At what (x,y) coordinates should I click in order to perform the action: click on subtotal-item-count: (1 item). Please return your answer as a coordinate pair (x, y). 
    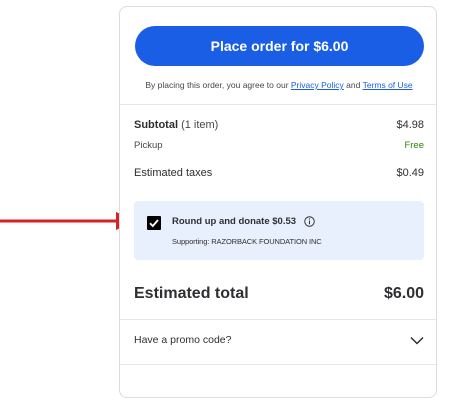
    Looking at the image, I should click on (200, 125).